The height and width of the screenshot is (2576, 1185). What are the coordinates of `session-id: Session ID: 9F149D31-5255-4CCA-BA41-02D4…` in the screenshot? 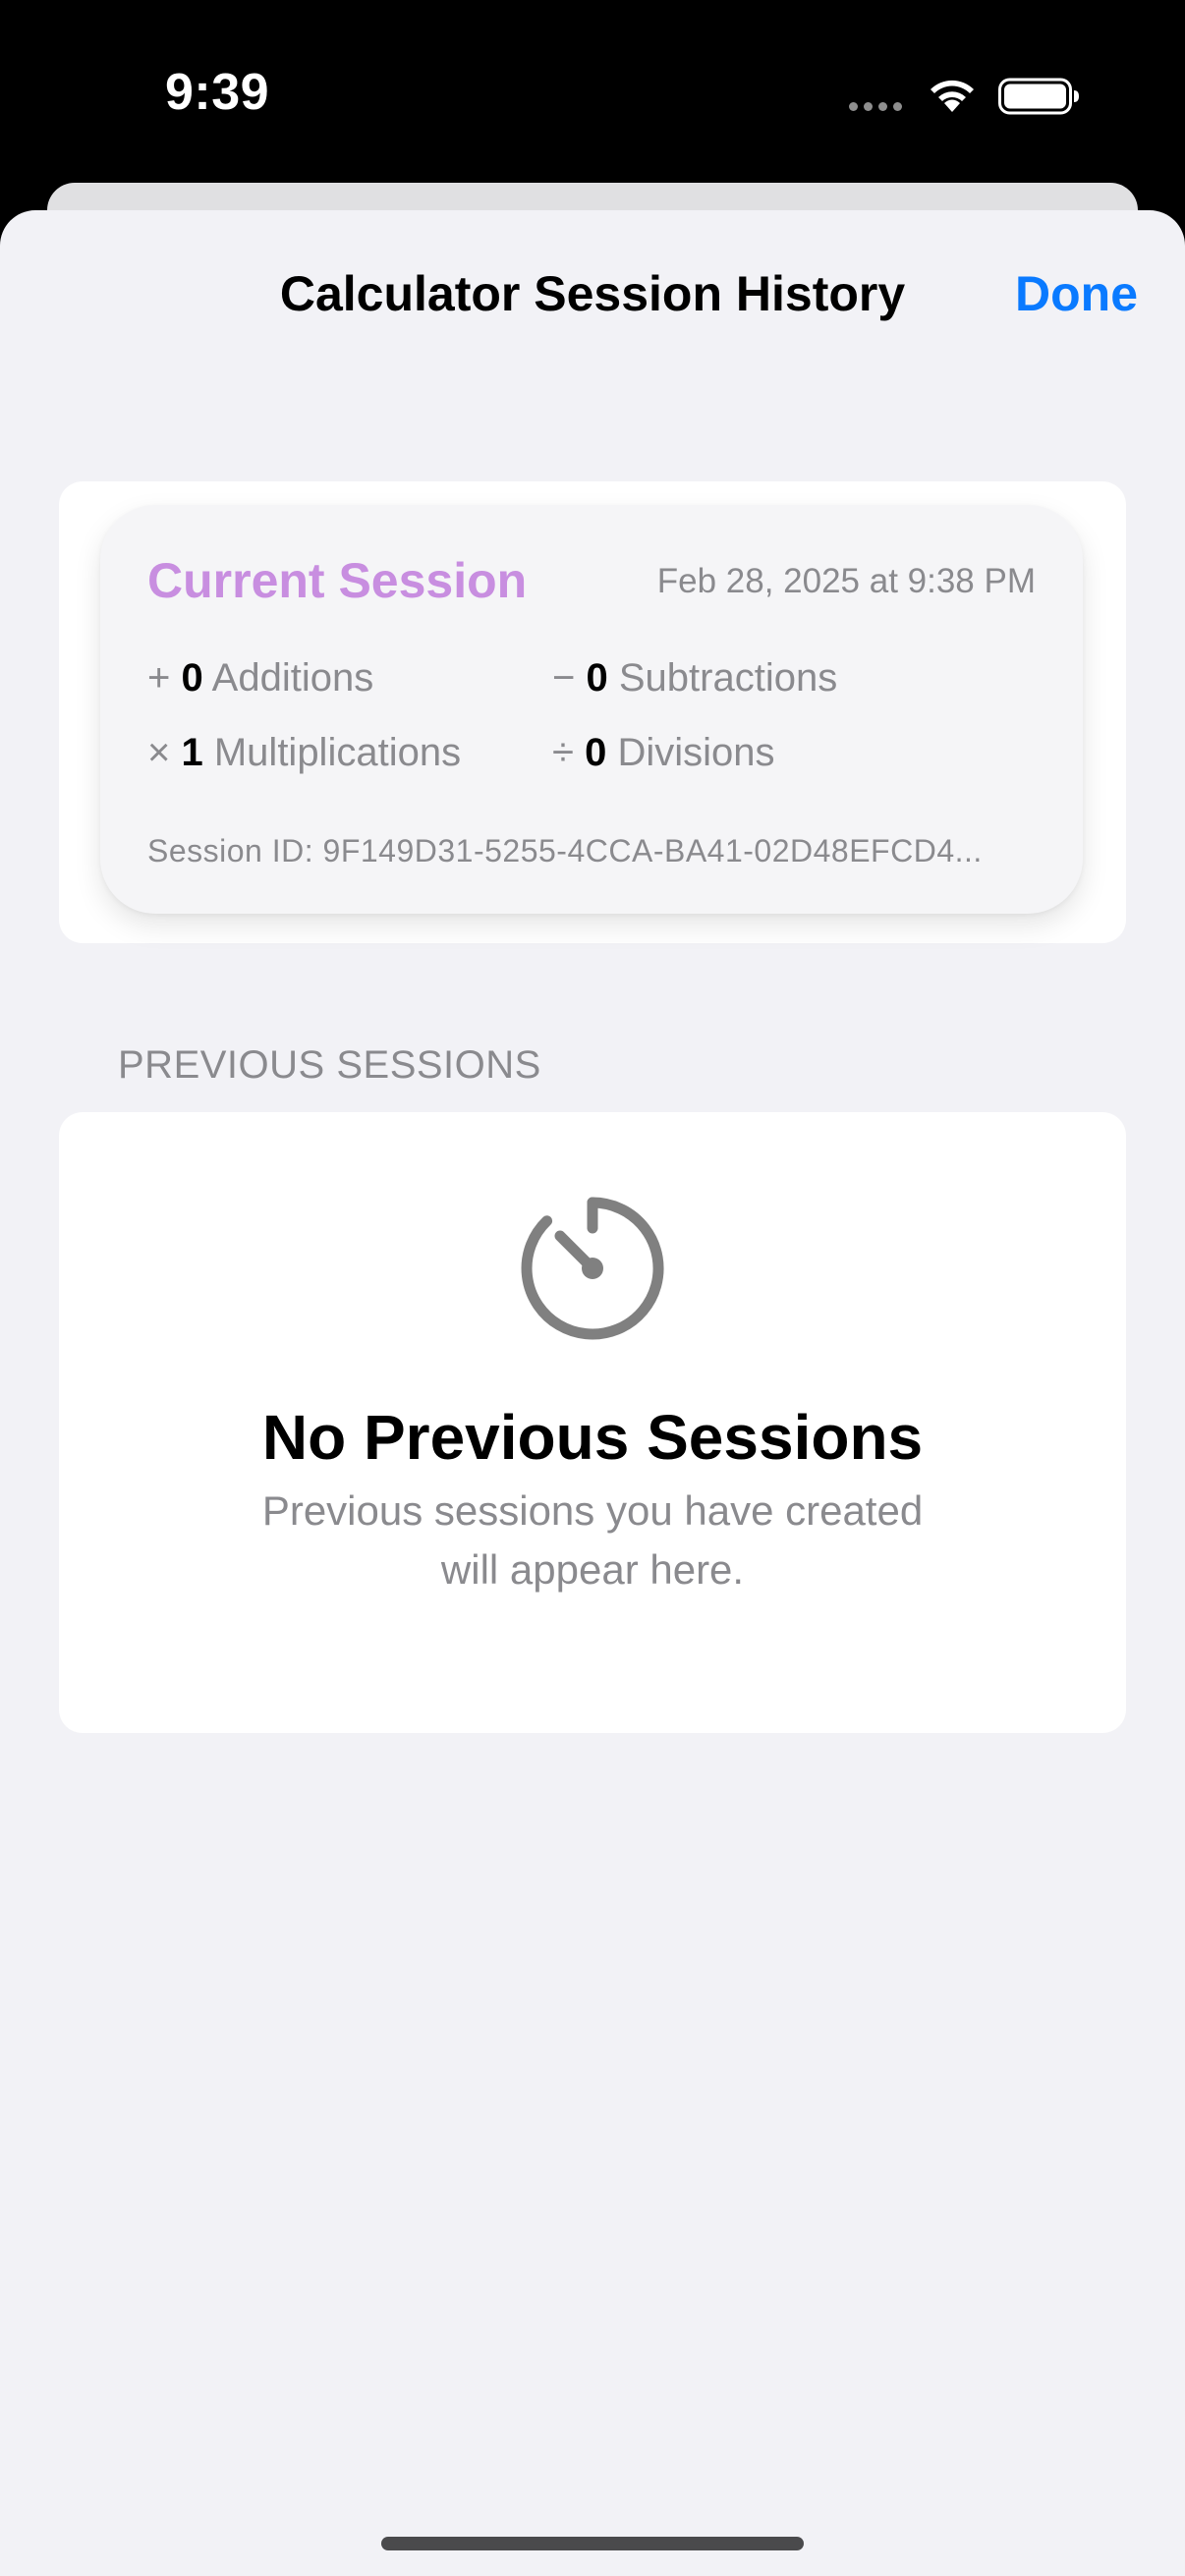 It's located at (565, 850).